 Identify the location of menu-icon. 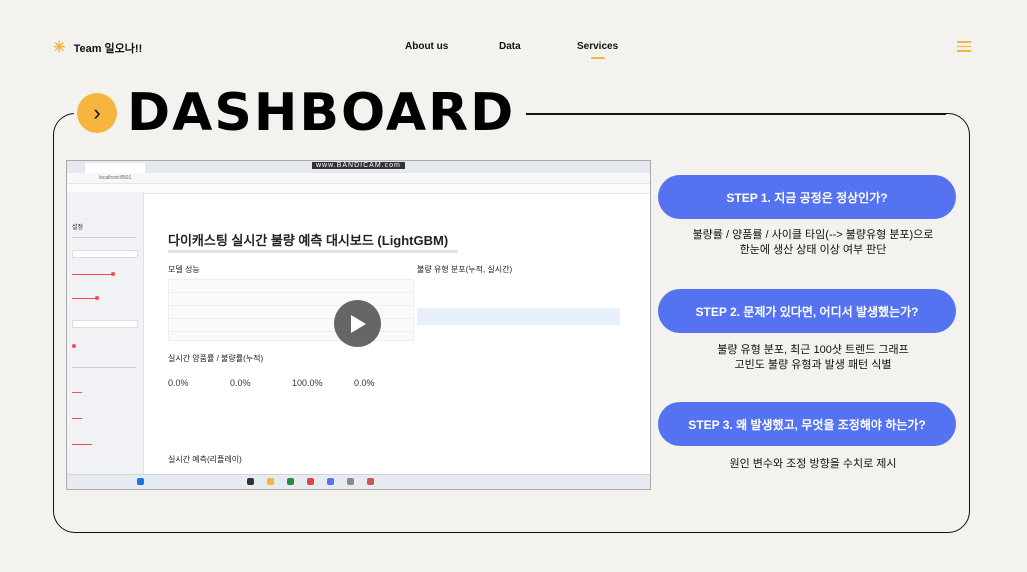
(964, 48).